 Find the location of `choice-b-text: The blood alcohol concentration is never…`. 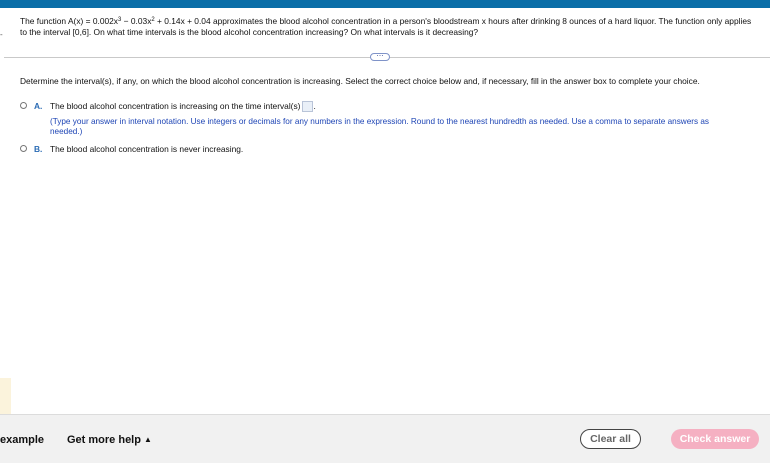

choice-b-text: The blood alcohol concentration is never… is located at coordinates (147, 149).